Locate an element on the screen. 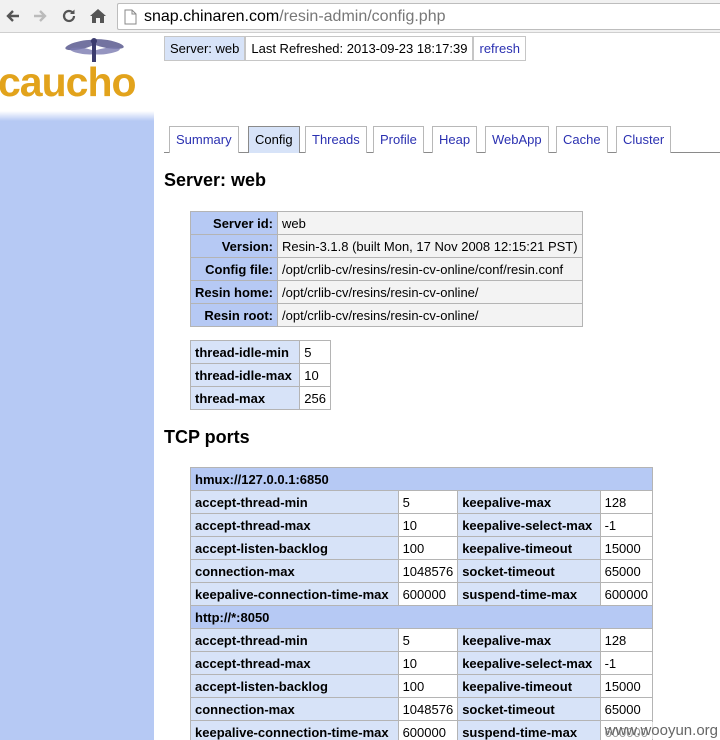 The image size is (720, 740). back-button is located at coordinates (13, 16).